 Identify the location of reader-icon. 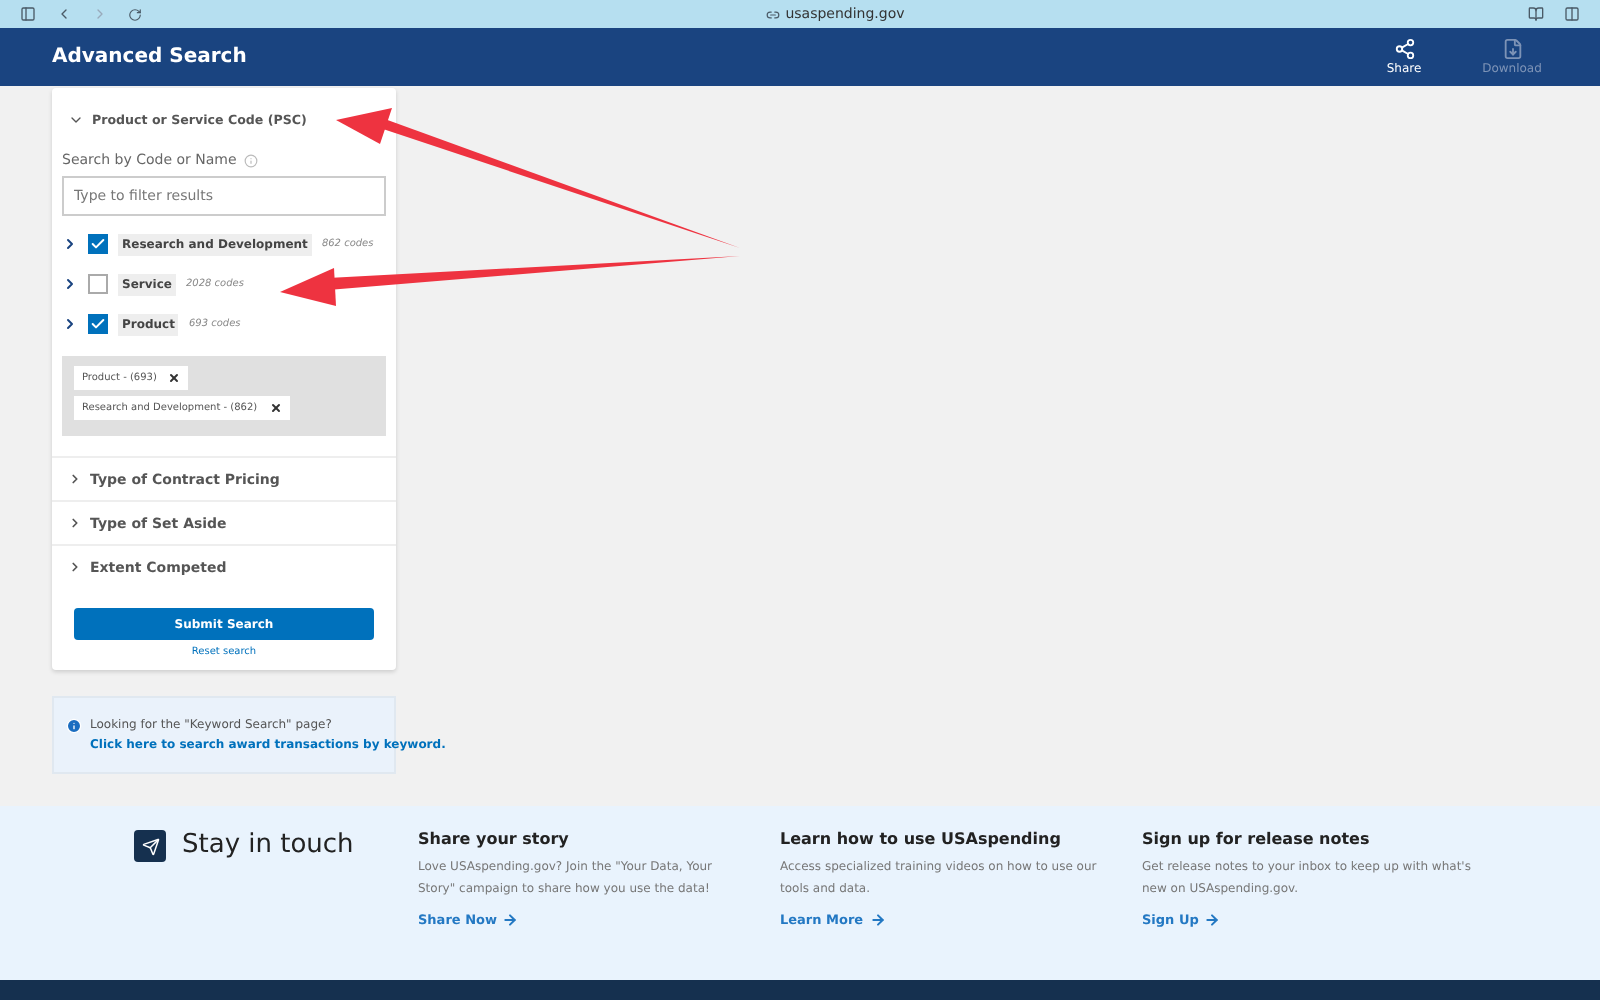
(1536, 14).